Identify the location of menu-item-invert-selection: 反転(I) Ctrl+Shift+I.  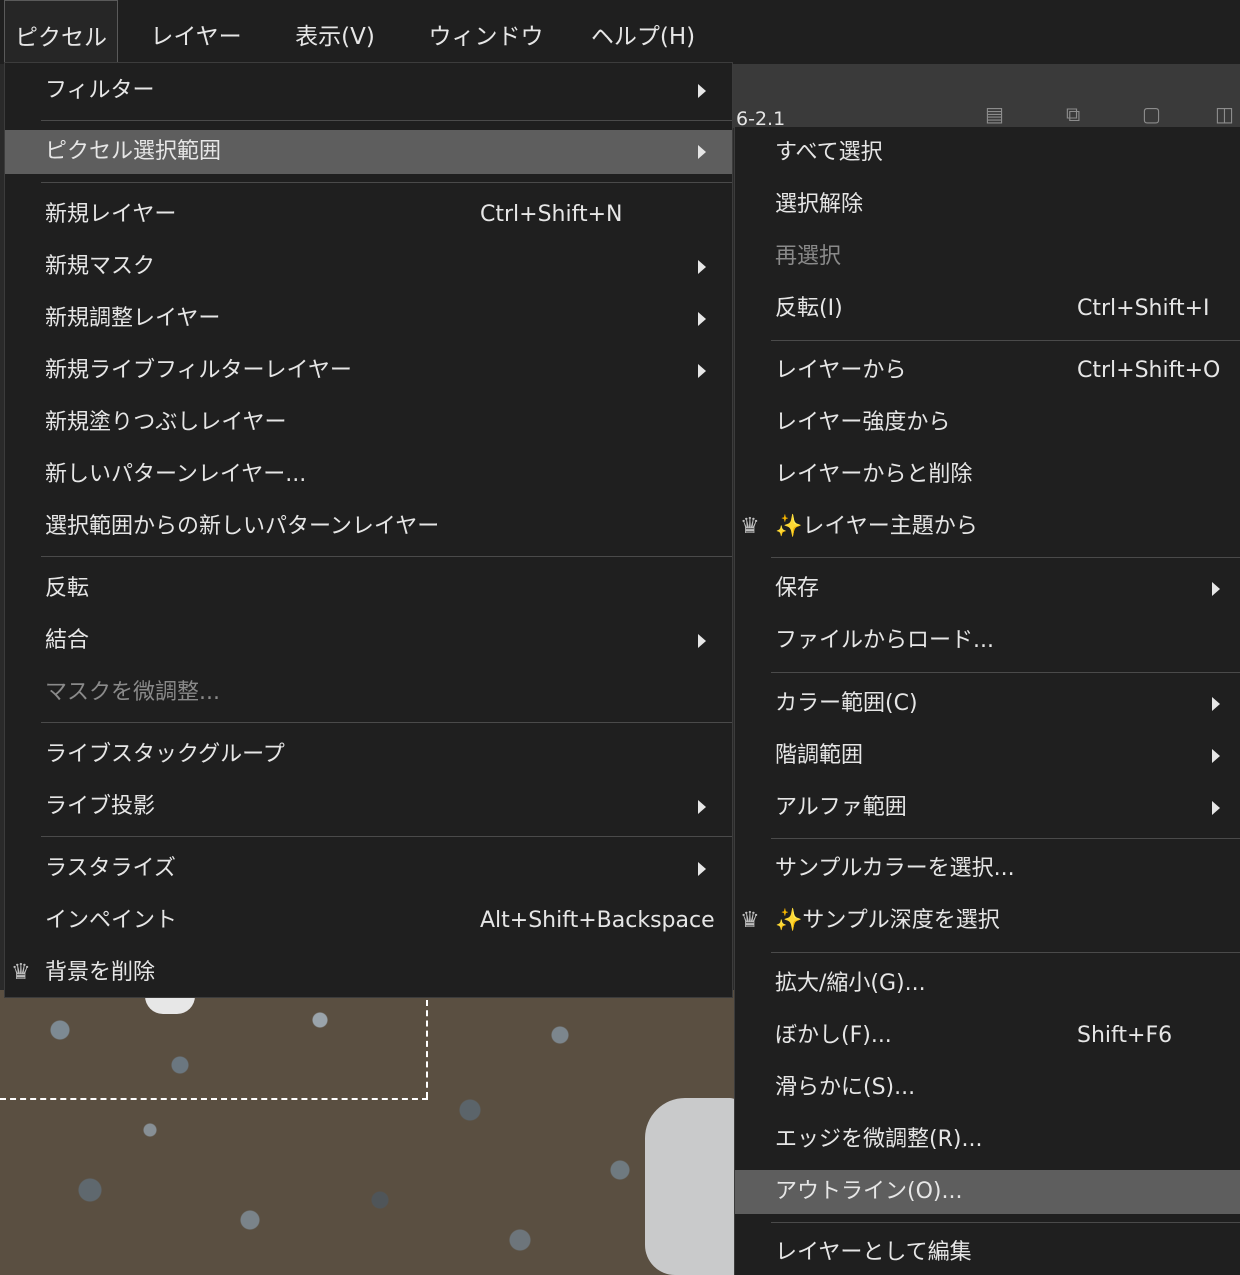
(987, 309).